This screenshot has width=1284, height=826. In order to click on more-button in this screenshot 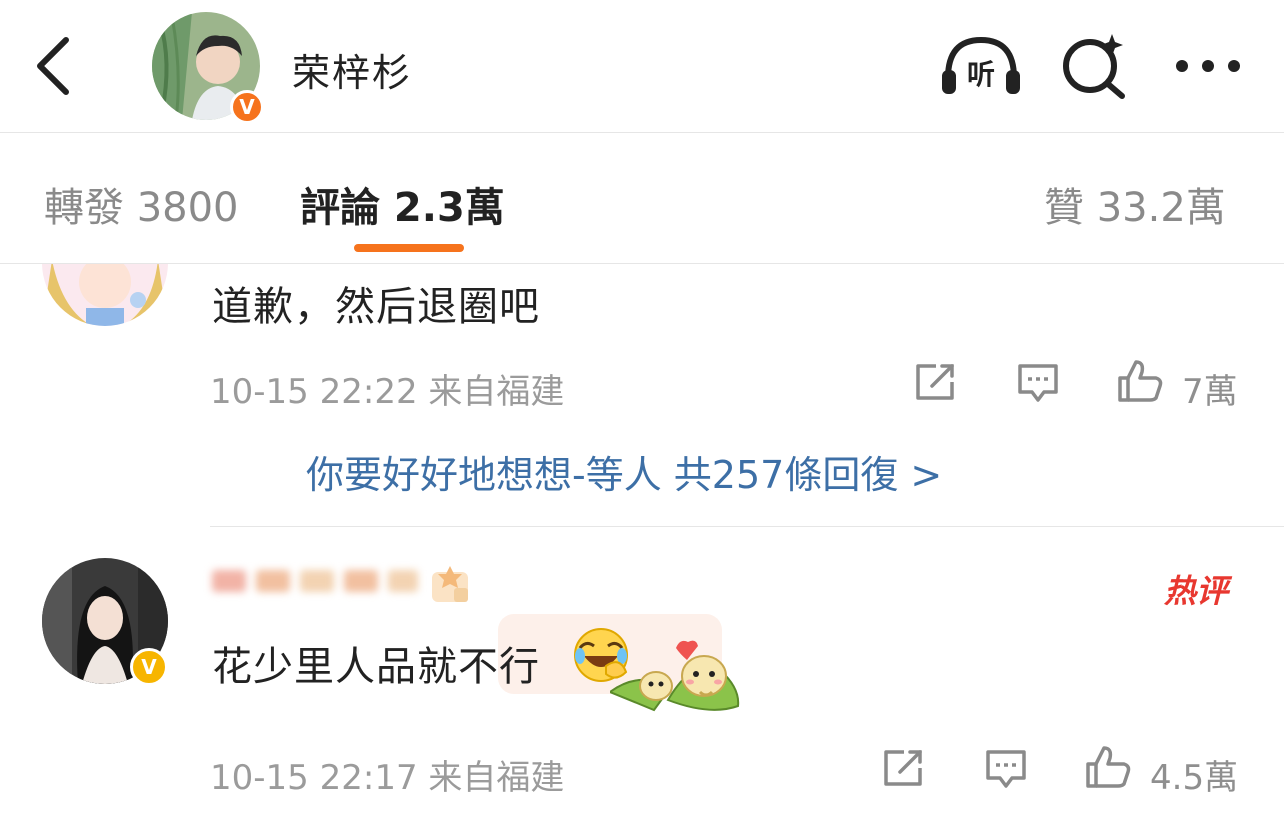, I will do `click(1208, 66)`.